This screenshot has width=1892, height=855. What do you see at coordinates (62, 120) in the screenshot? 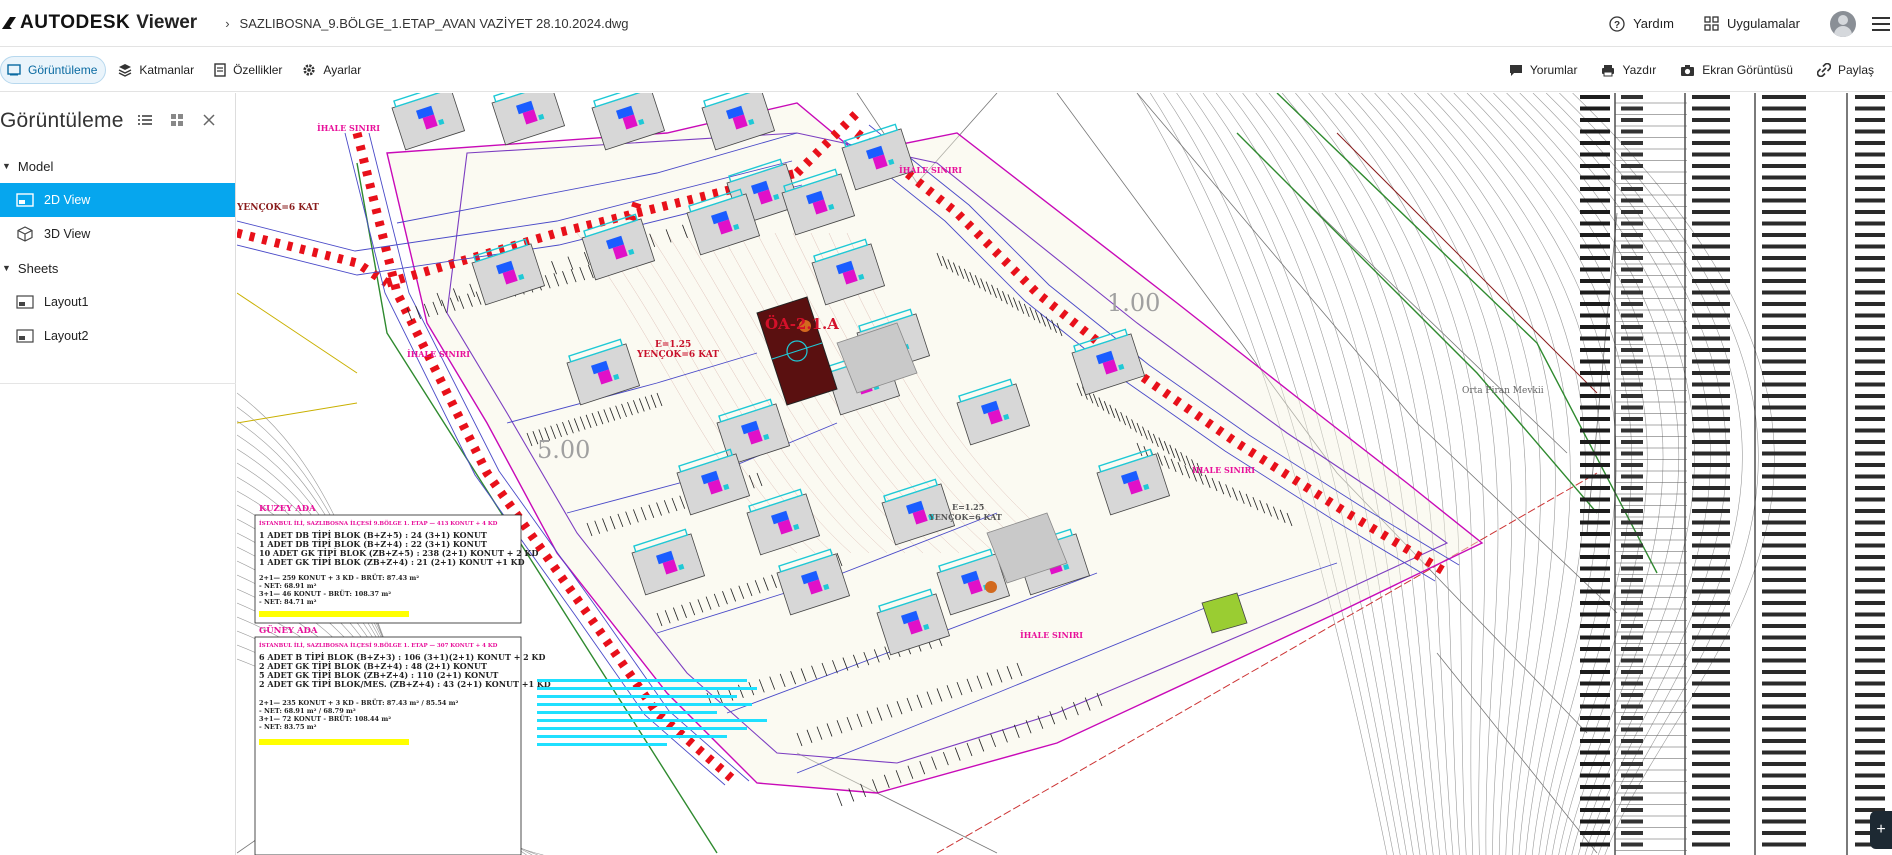
I see `panel-title: Görüntüleme` at bounding box center [62, 120].